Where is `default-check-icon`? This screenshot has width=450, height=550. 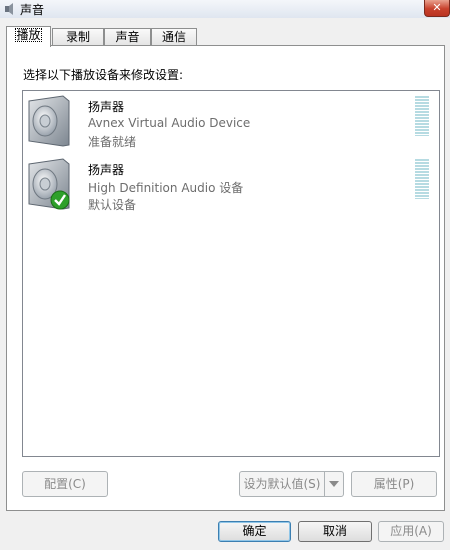 default-check-icon is located at coordinates (60, 200).